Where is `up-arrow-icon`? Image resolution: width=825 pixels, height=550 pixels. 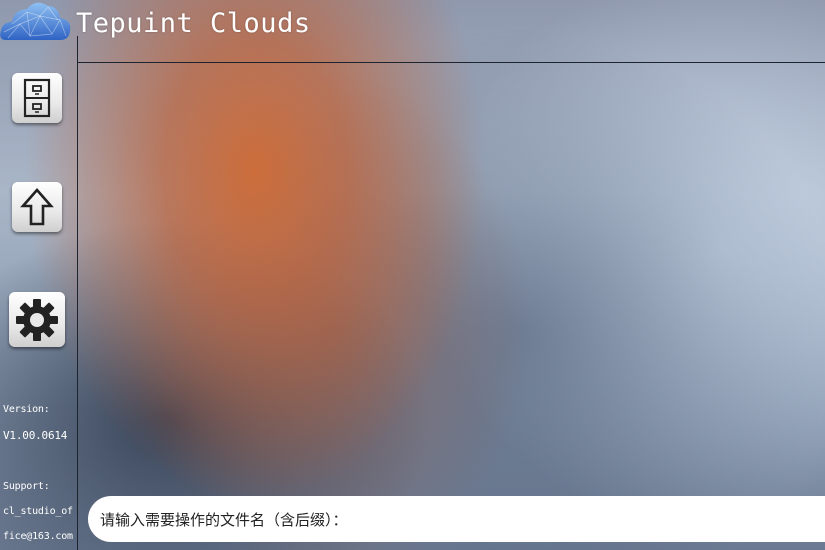 up-arrow-icon is located at coordinates (37, 207).